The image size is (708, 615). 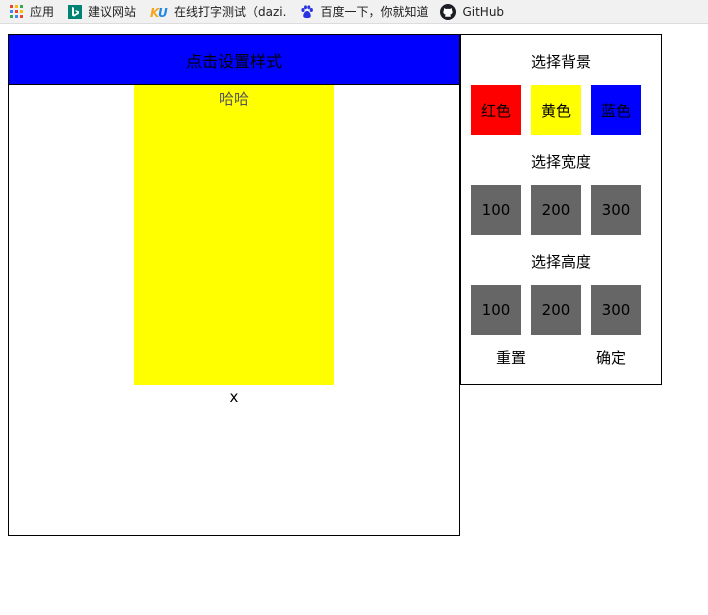 I want to click on github-icon, so click(x=448, y=11).